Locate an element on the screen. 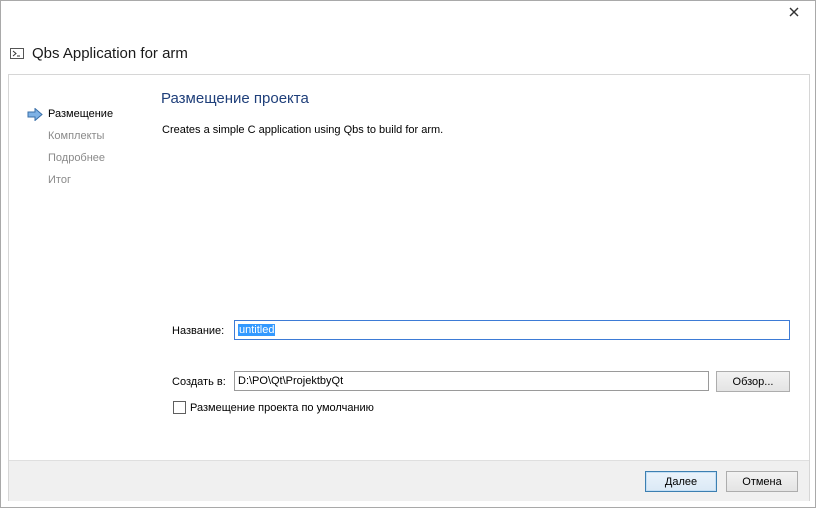  default-location-checkbox is located at coordinates (179, 407).